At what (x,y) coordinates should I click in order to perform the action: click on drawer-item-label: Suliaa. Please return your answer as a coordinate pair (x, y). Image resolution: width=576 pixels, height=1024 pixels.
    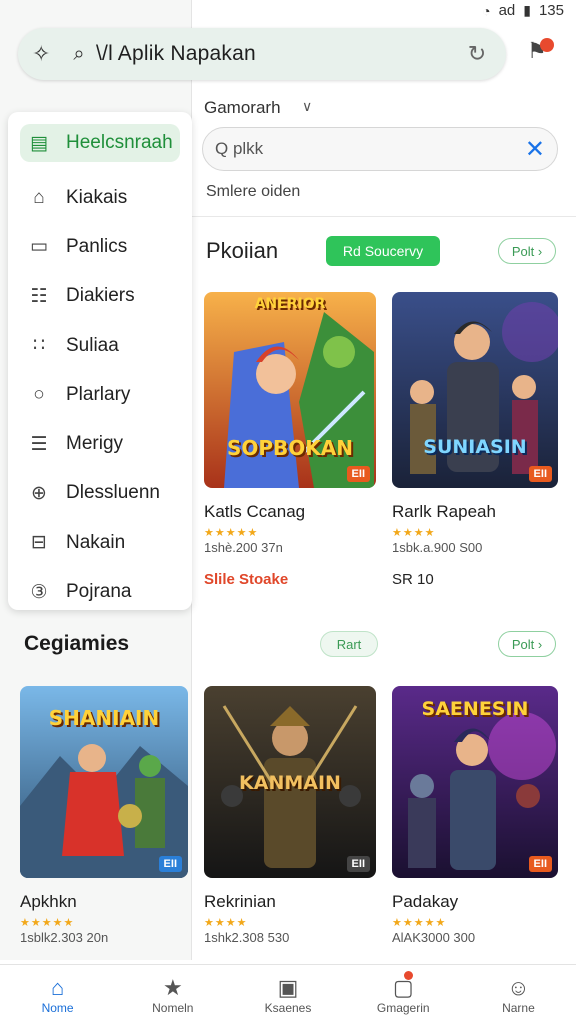
    Looking at the image, I should click on (92, 345).